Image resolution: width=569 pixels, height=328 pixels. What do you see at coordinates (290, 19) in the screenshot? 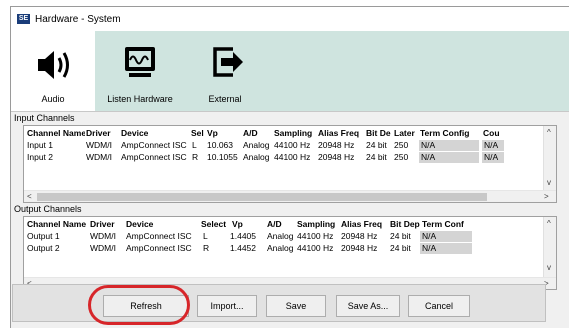
I see `title-bar: SE Hardware - System` at bounding box center [290, 19].